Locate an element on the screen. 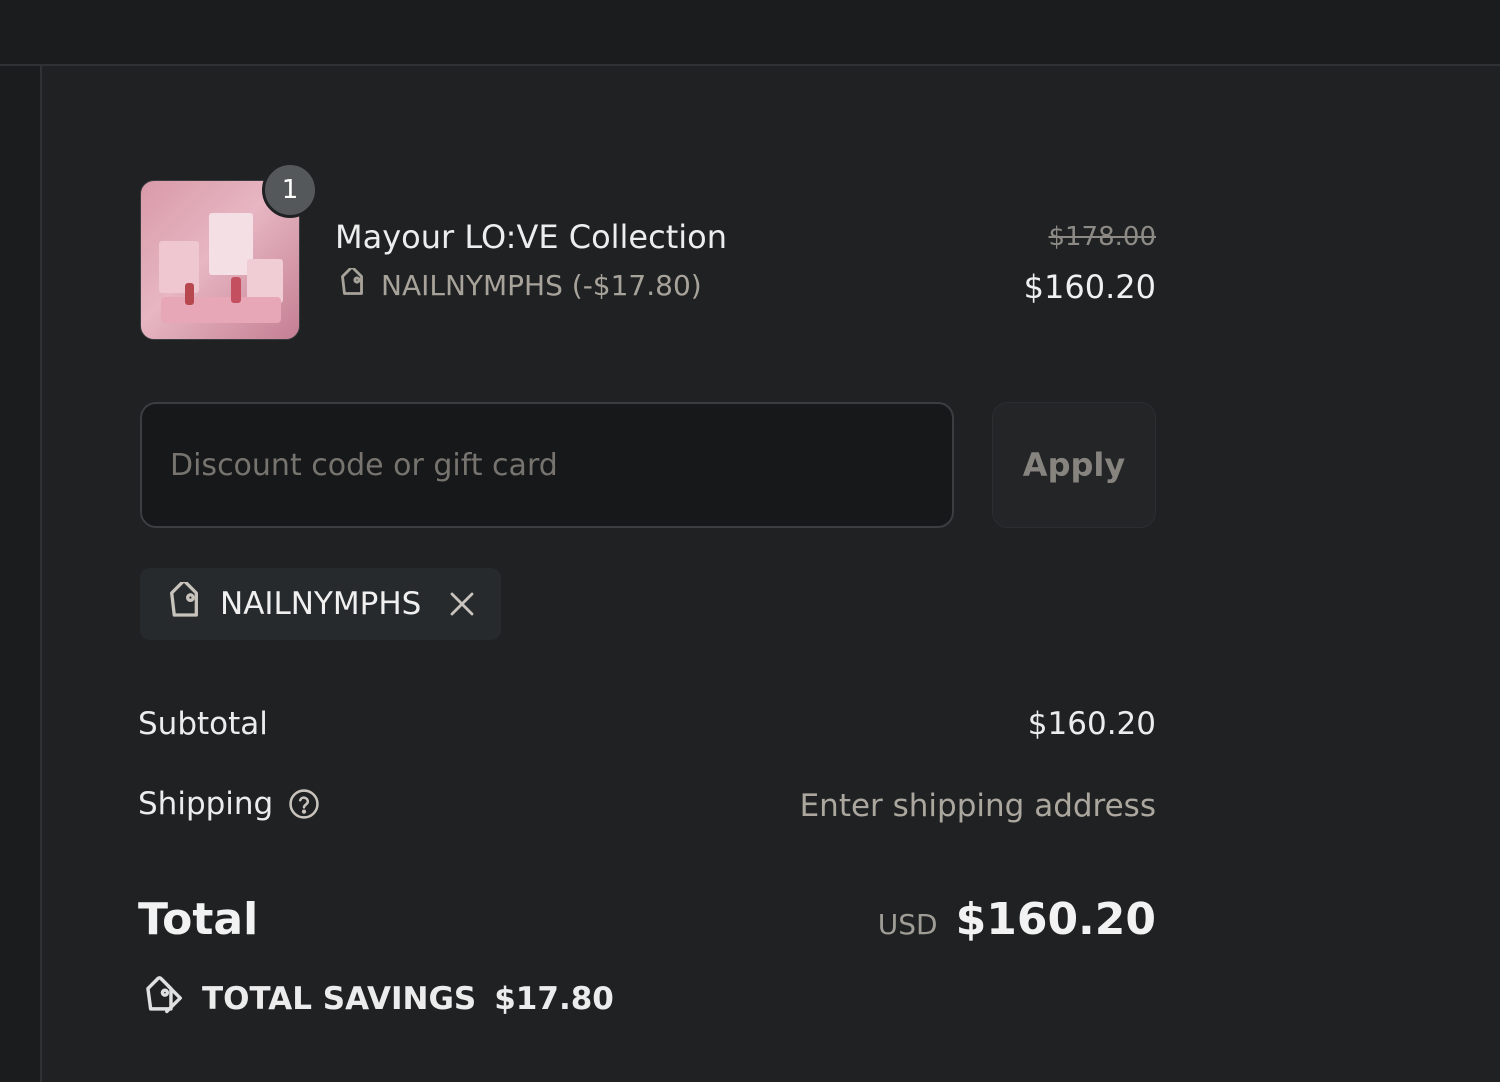  apply-button: Apply is located at coordinates (1074, 465).